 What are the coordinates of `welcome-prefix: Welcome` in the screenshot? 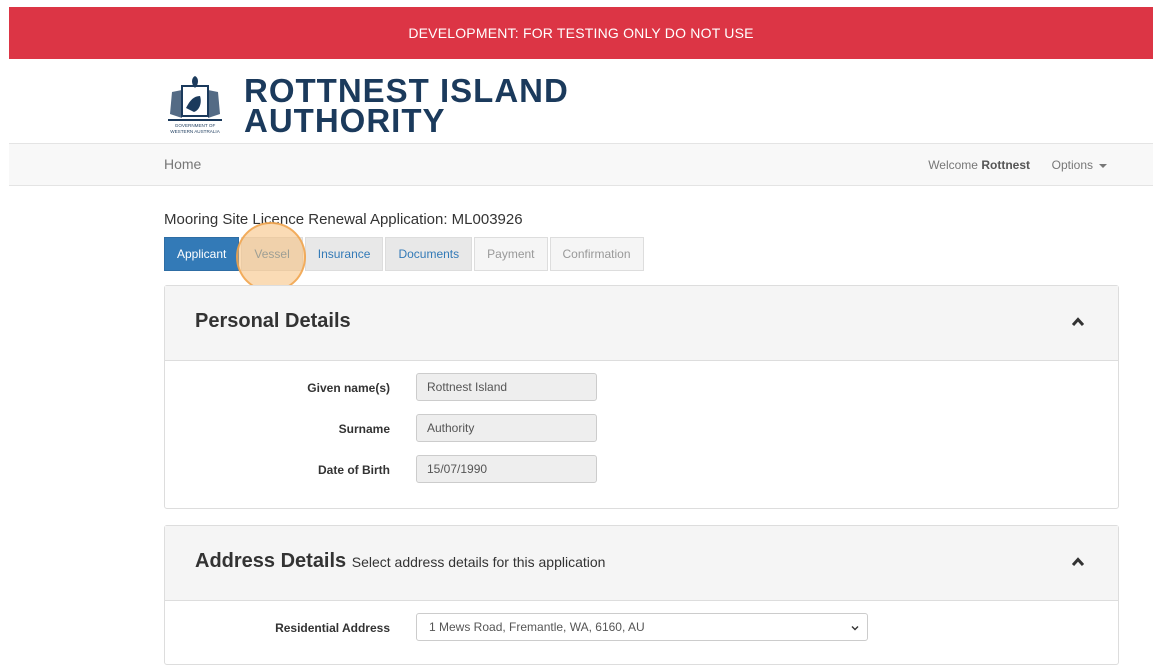 It's located at (953, 165).